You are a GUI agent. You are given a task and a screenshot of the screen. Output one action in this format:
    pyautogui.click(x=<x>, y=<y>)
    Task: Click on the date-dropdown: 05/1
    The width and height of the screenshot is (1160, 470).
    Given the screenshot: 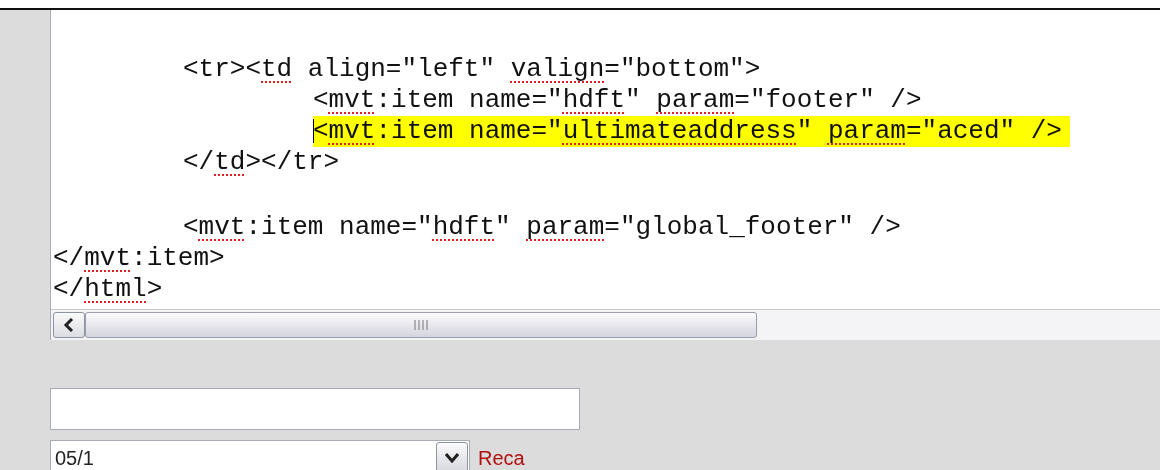 What is the action you would take?
    pyautogui.click(x=260, y=455)
    